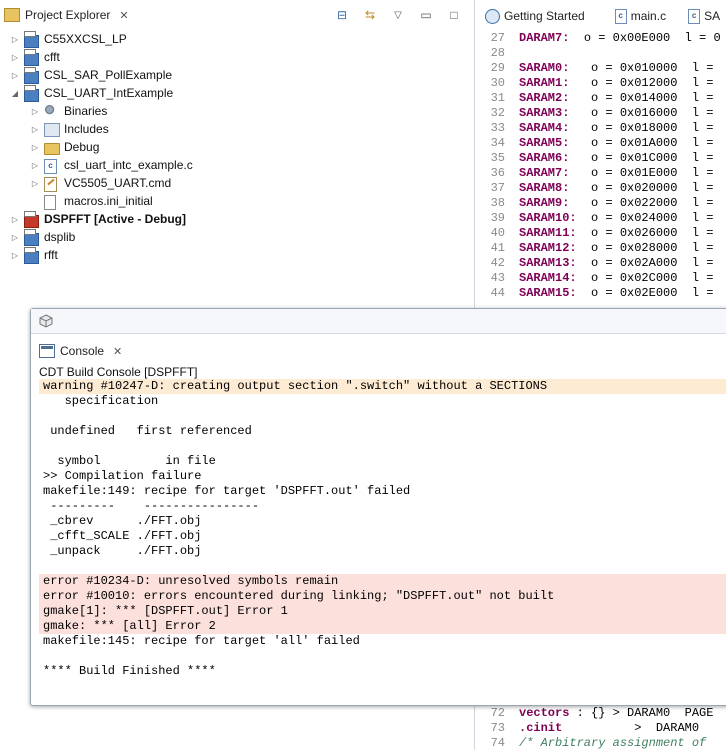 The width and height of the screenshot is (726, 751). I want to click on line-number: 41, so click(497, 248).